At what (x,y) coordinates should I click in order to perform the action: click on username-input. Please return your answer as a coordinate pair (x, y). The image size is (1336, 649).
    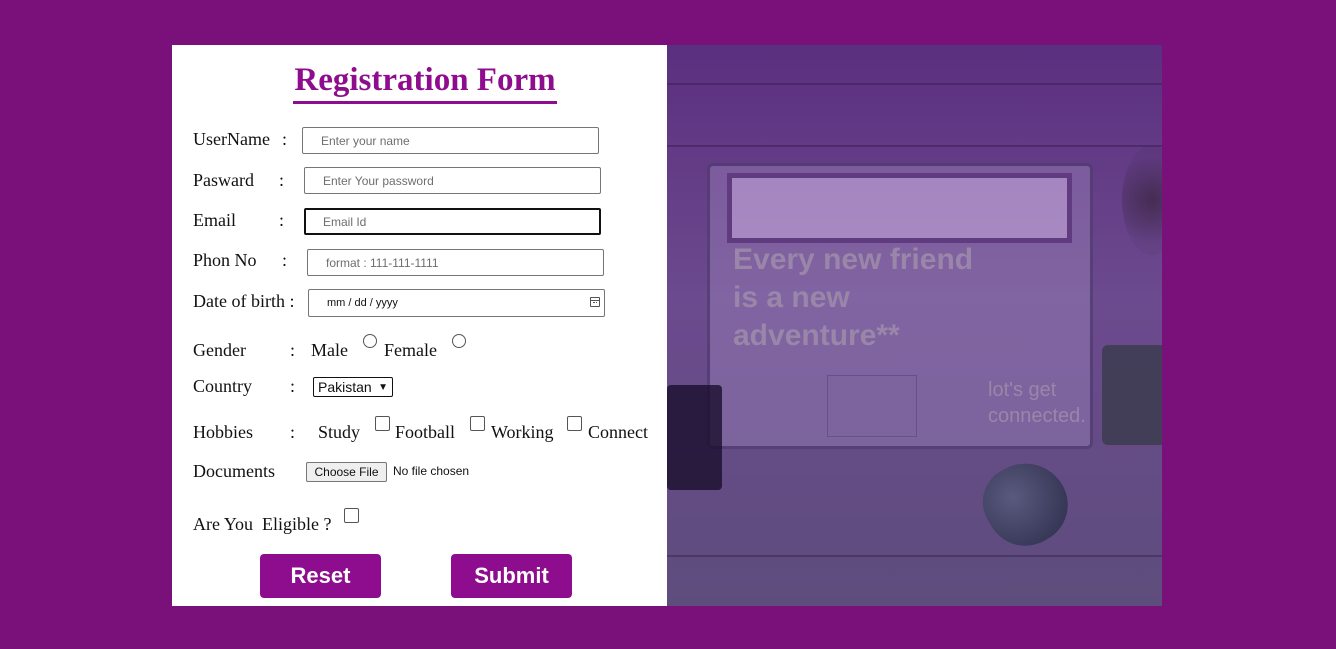
    Looking at the image, I should click on (450, 140).